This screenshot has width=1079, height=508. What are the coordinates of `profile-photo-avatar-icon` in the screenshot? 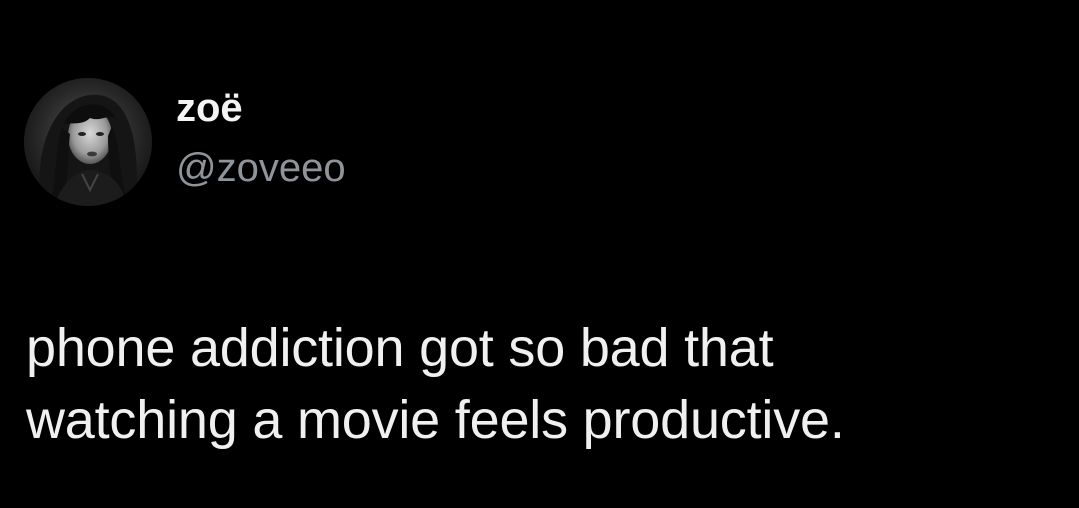 It's located at (88, 142).